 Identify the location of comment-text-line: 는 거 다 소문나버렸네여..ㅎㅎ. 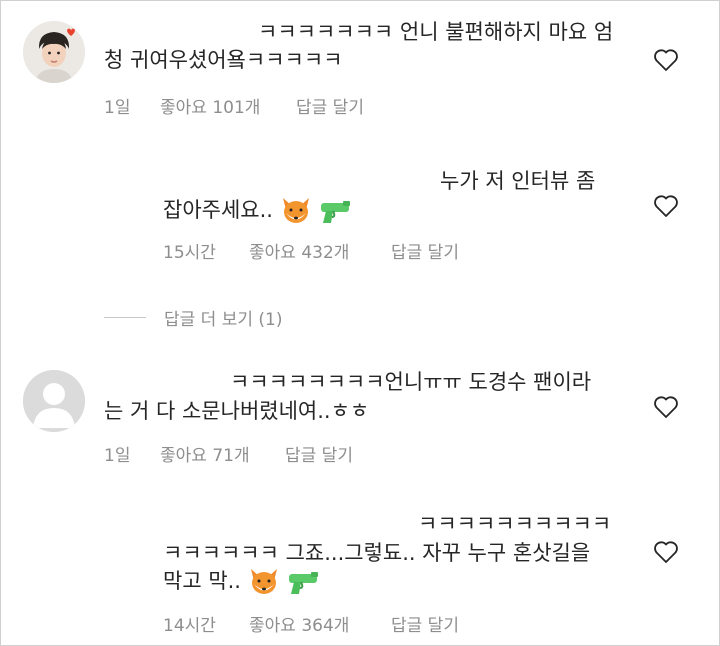
(237, 411).